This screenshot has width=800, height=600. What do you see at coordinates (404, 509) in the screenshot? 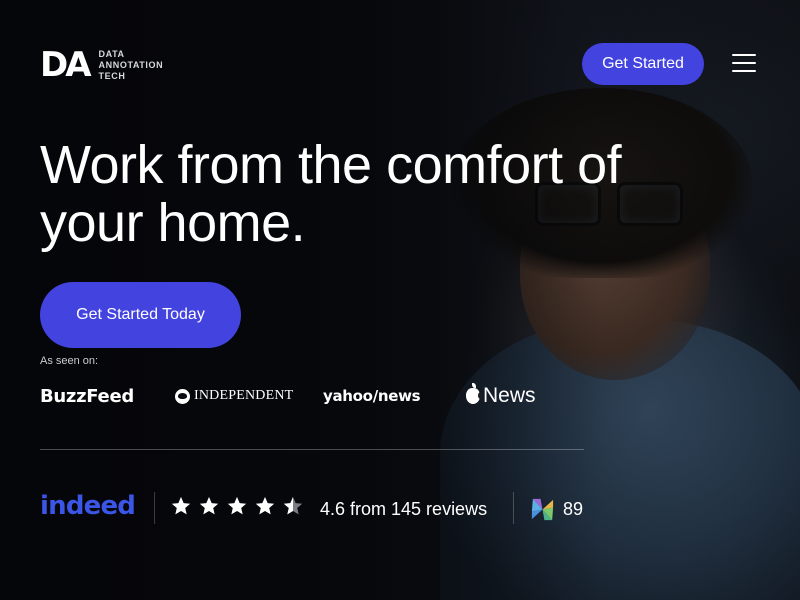
I see `reviews-summary: 4.6 from 145 reviews` at bounding box center [404, 509].